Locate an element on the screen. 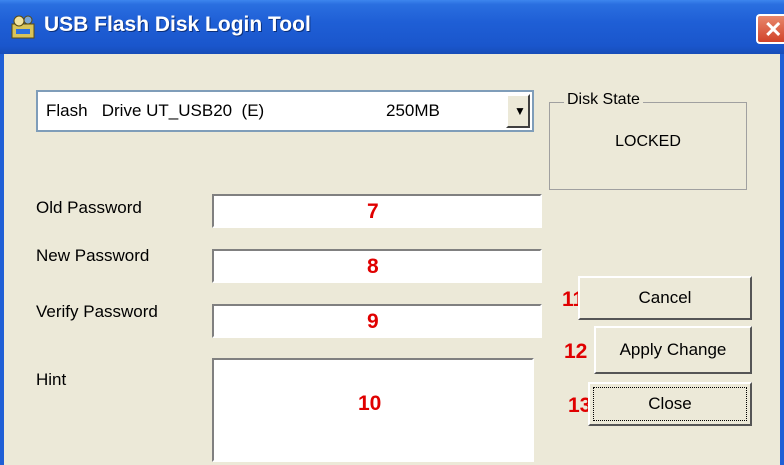 This screenshot has height=465, width=784. disk-state-group: Disk State LOCKED is located at coordinates (648, 140).